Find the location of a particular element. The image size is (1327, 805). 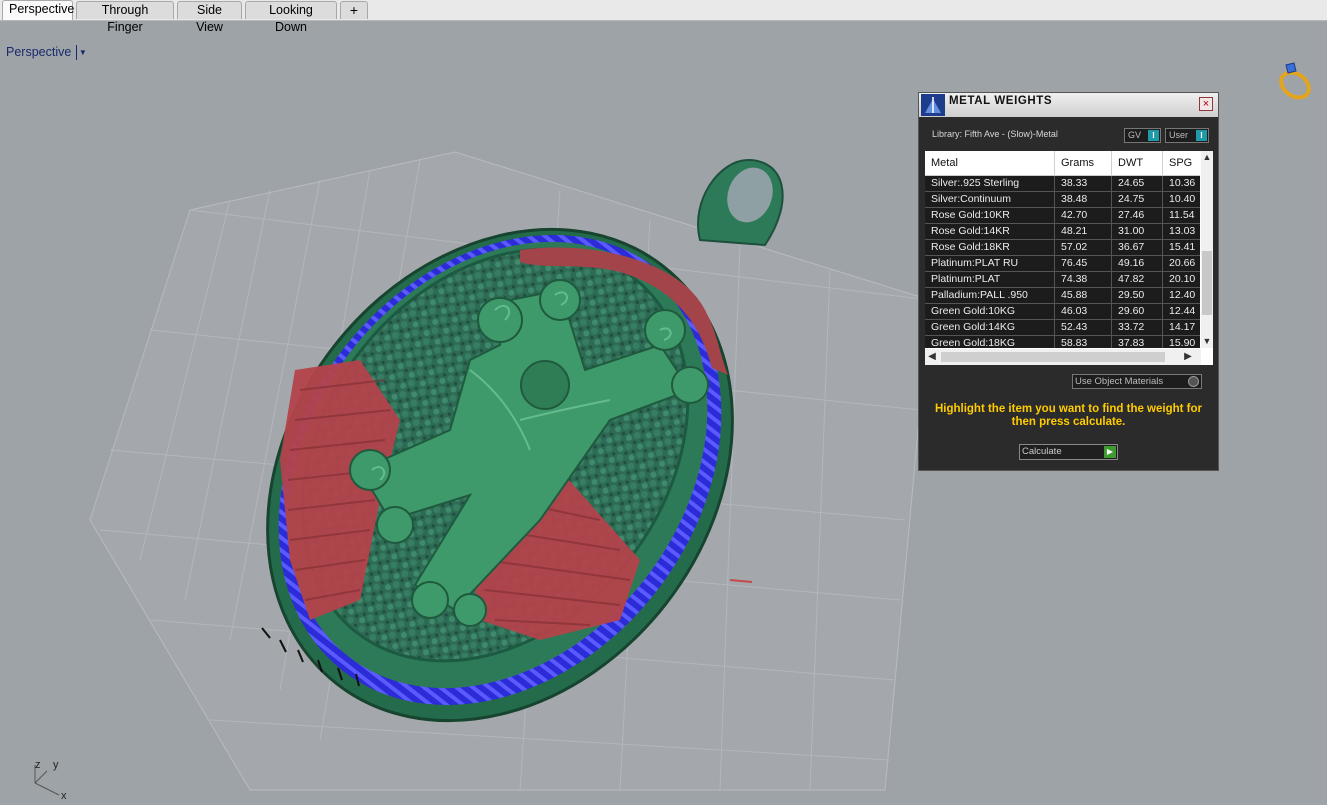

table-row: Rose Gold:14KR 48.21 31.00 13.03 is located at coordinates (1062, 232).